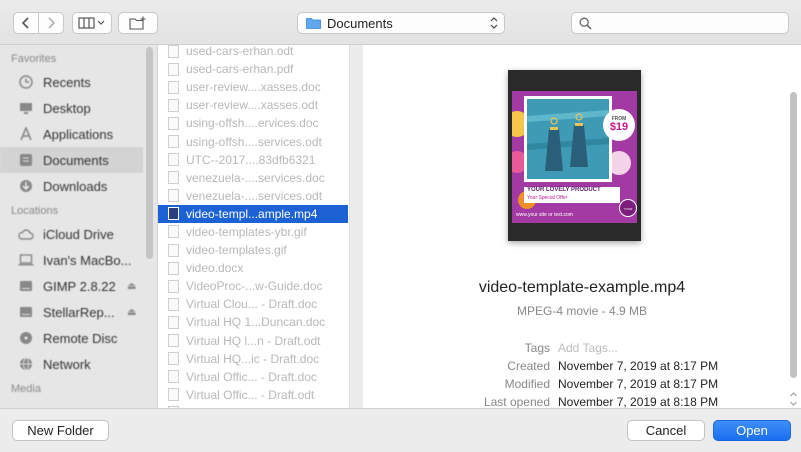 This screenshot has width=801, height=452. Describe the element at coordinates (752, 430) in the screenshot. I see `open-button: Open` at that location.